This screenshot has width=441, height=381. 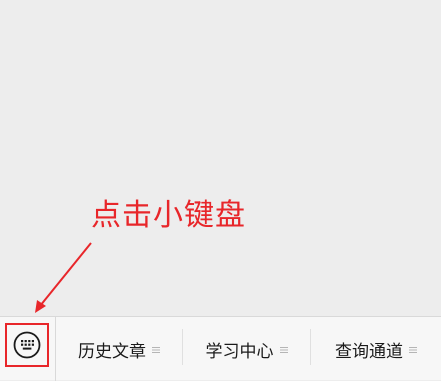 I want to click on annotation-label: 点击小键盘, so click(x=168, y=215).